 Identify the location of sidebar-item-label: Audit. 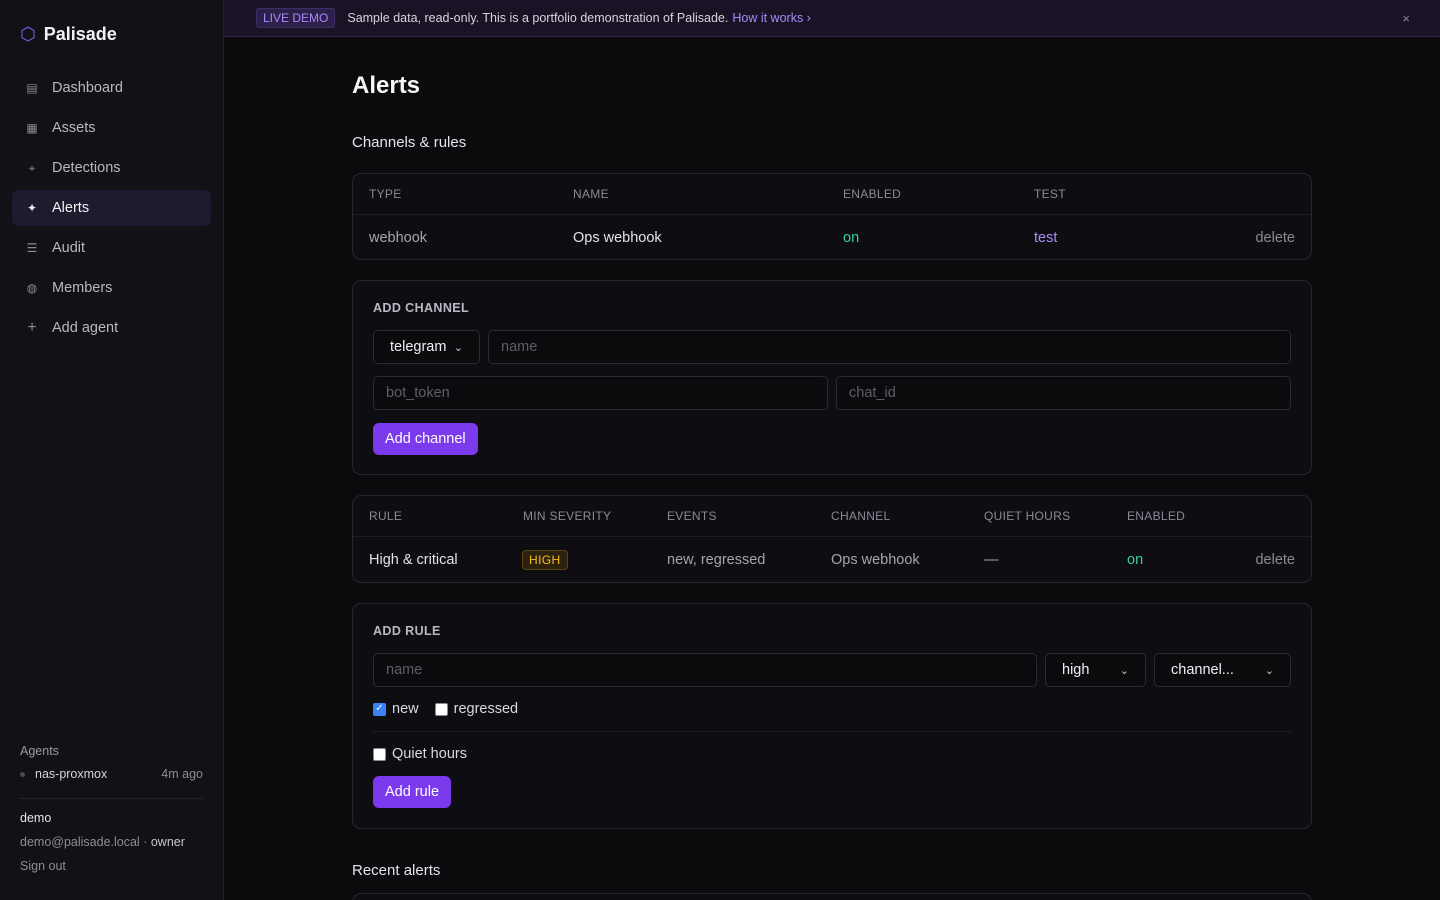
(69, 248).